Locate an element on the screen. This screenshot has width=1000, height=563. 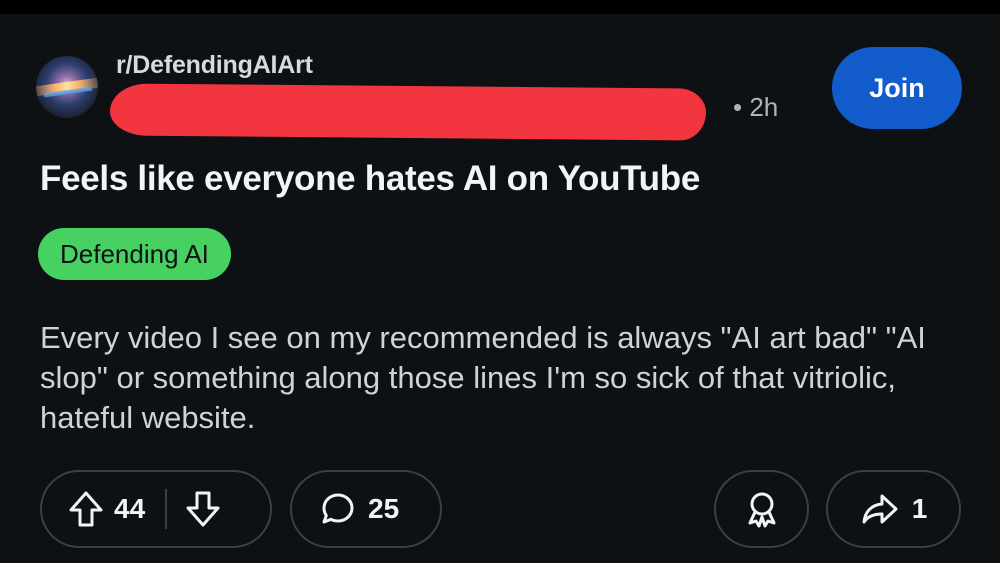
vote-bar: 44 is located at coordinates (156, 509).